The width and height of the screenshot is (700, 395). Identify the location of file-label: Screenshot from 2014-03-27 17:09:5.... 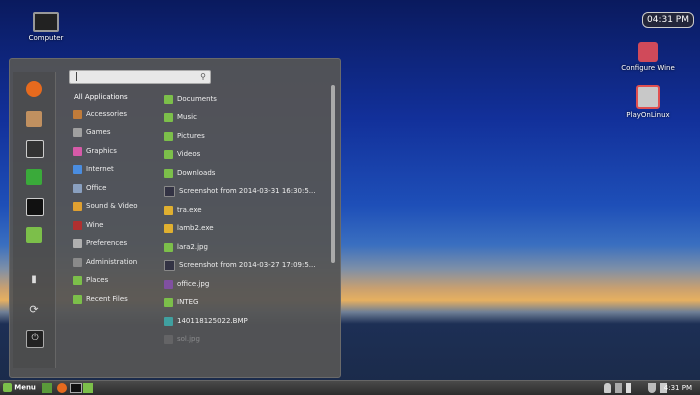
(247, 265).